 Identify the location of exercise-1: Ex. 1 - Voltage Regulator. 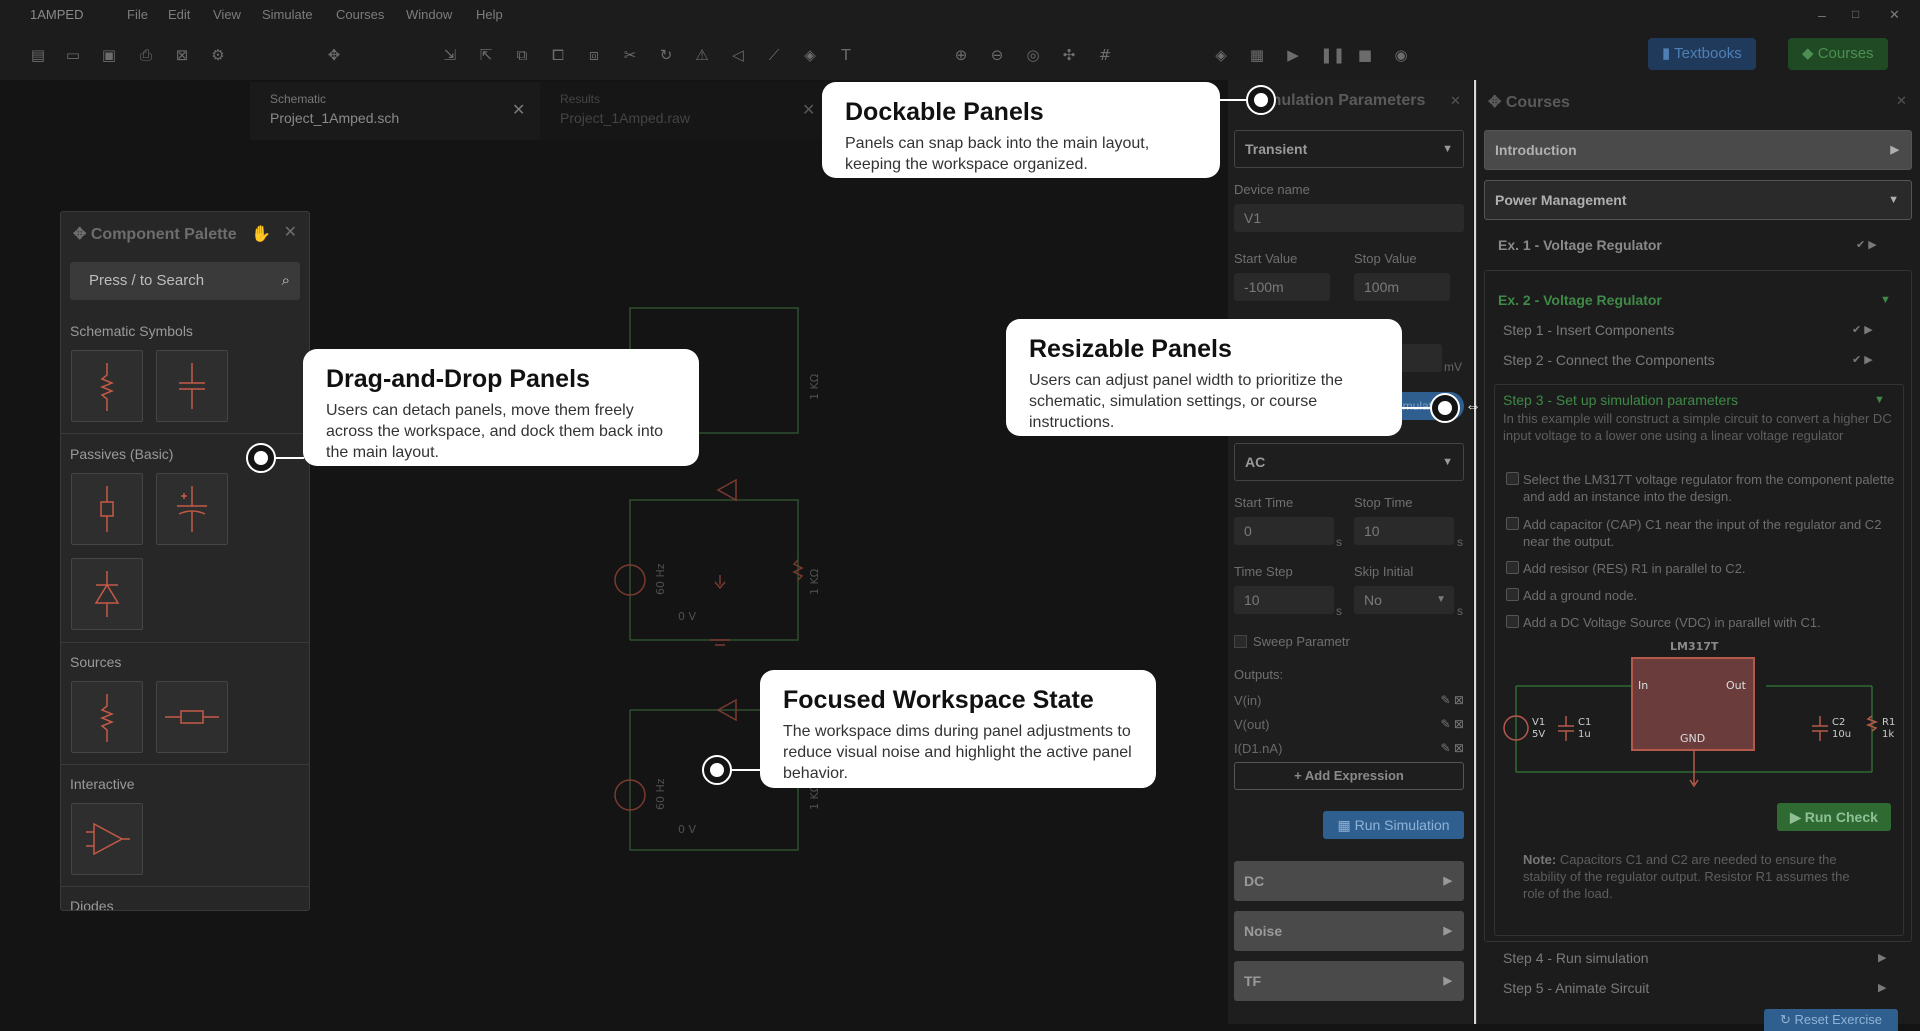
(1580, 245).